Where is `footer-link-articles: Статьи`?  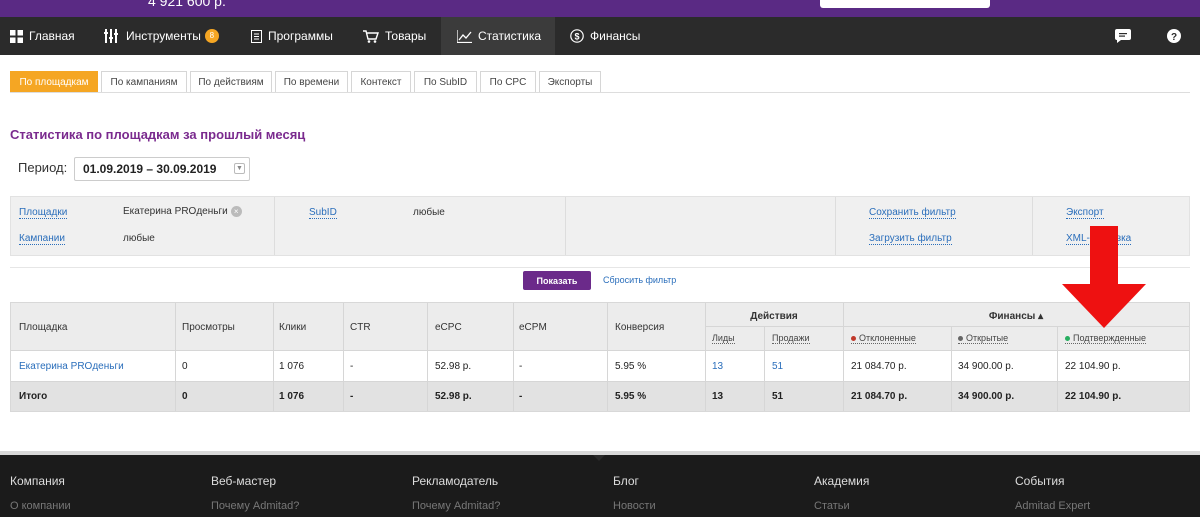 footer-link-articles: Статьи is located at coordinates (832, 506).